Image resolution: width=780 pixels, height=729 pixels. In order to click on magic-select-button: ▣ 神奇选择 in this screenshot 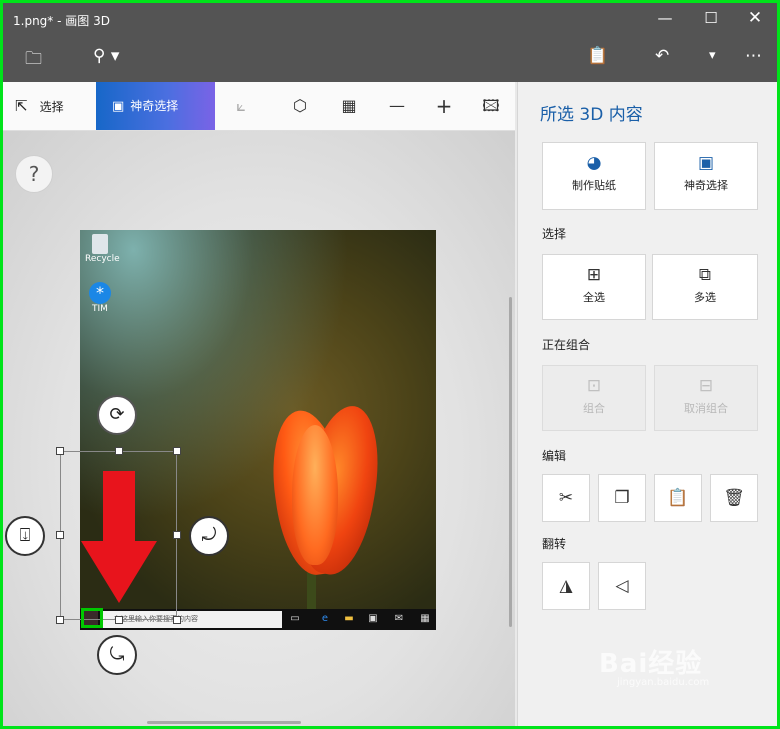, I will do `click(706, 176)`.